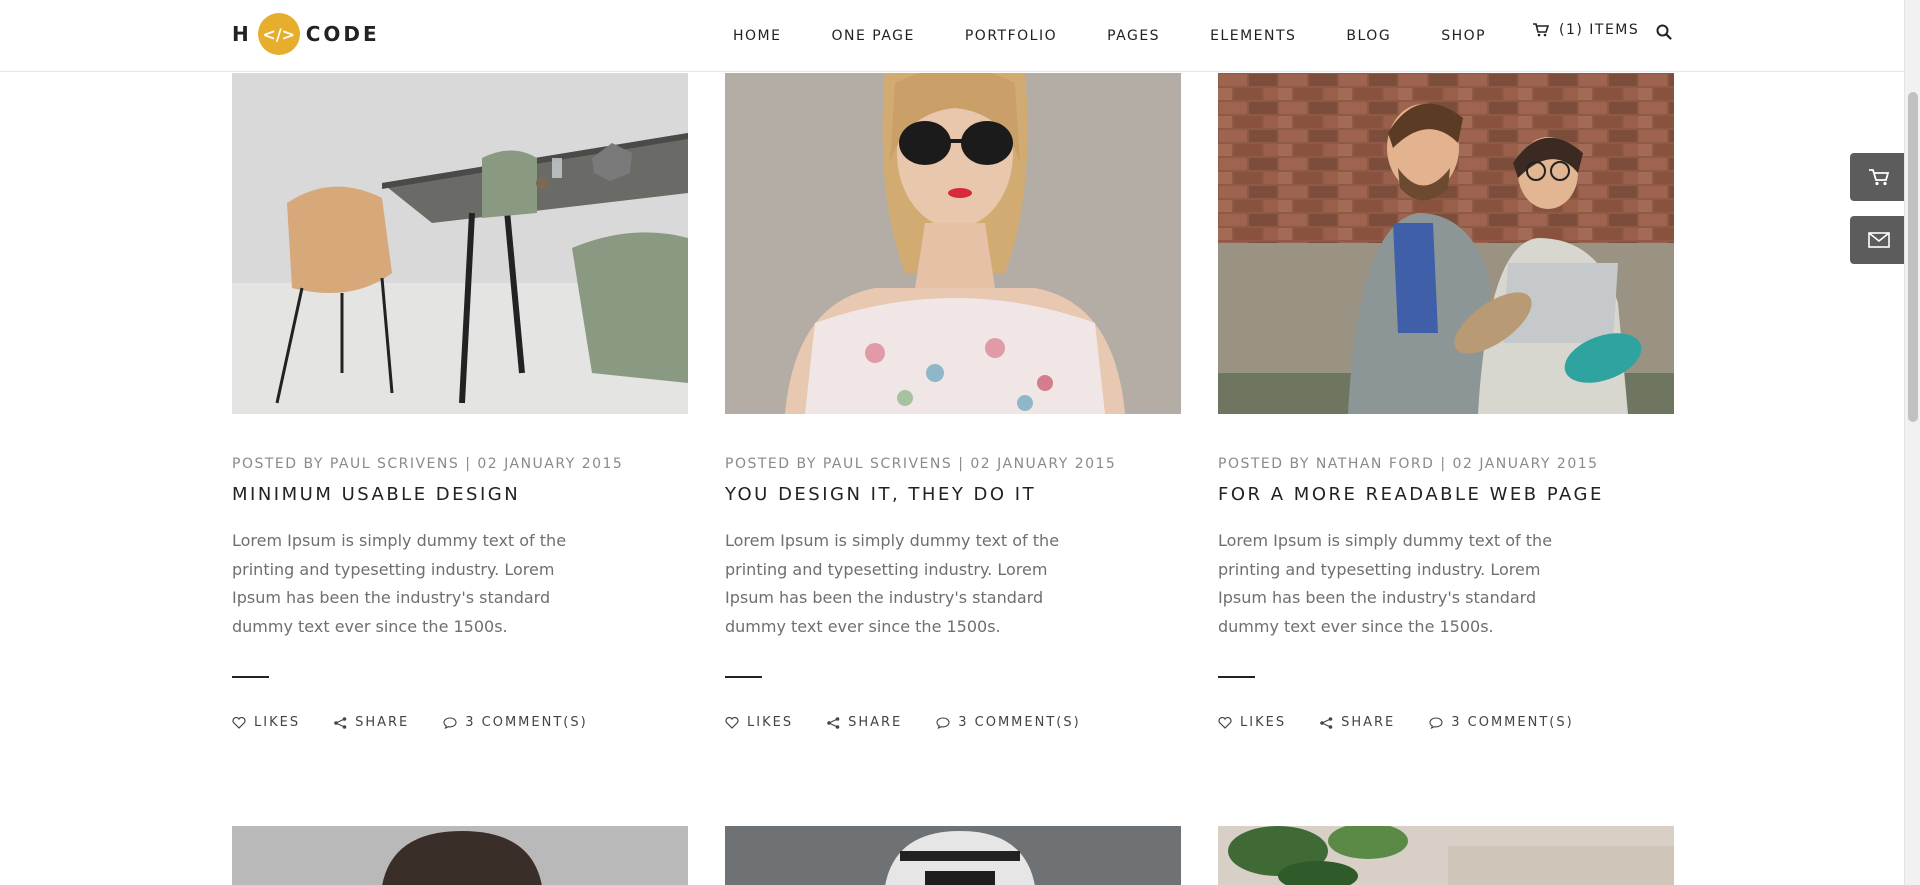 This screenshot has height=885, width=1920. What do you see at coordinates (1446, 494) in the screenshot?
I see `post-title: FOR A MORE READABLE WEB PAGE` at bounding box center [1446, 494].